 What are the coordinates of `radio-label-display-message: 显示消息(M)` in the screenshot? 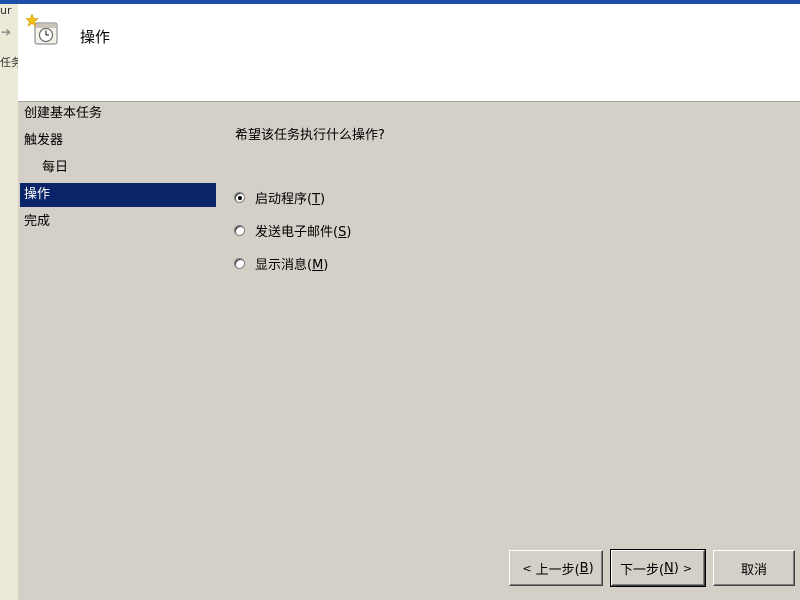 It's located at (292, 265).